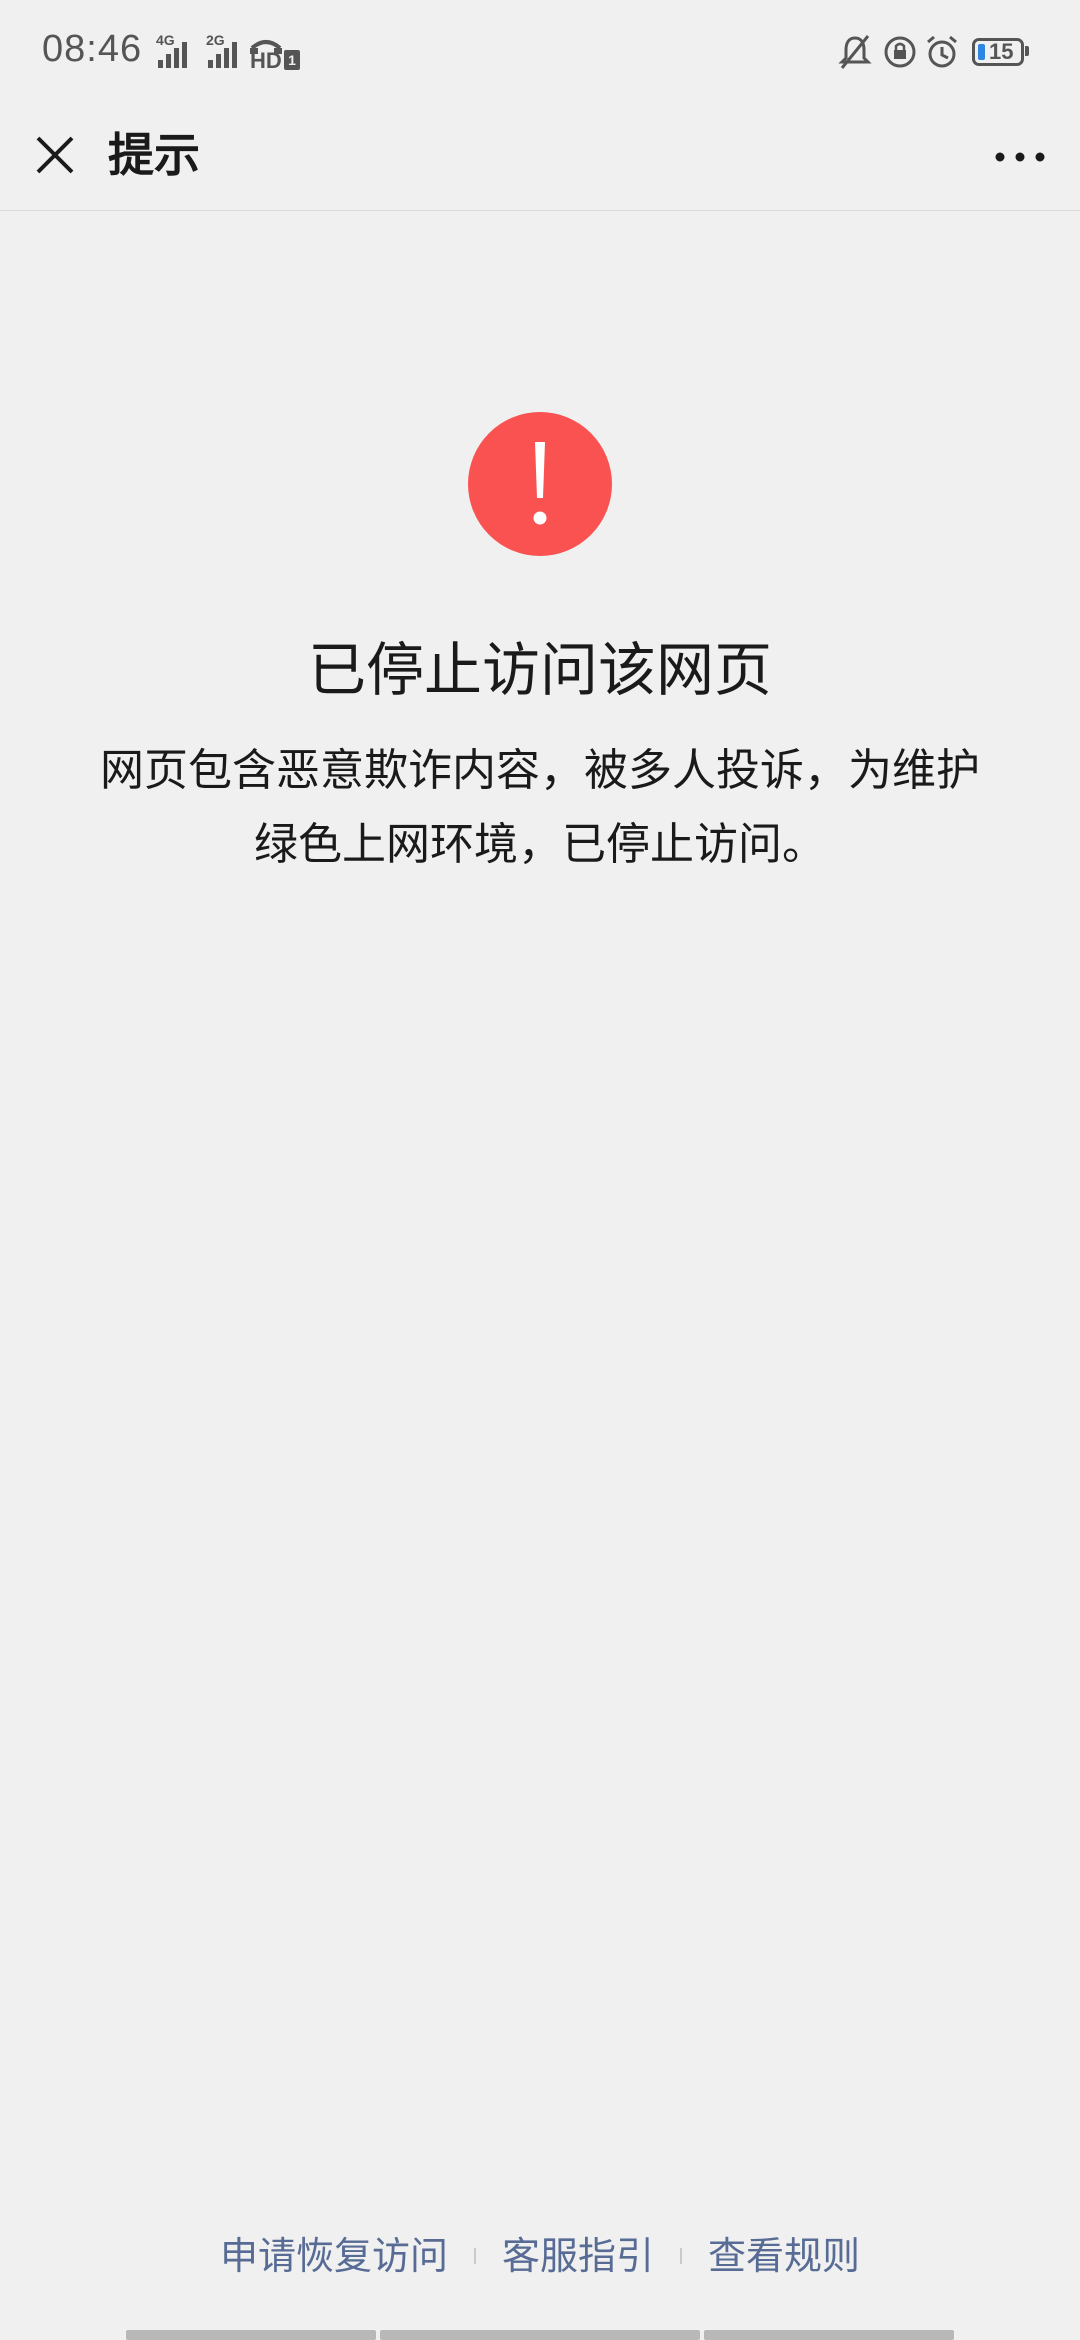  Describe the element at coordinates (539, 670) in the screenshot. I see `warning-title: 已停止访问该网页` at that location.